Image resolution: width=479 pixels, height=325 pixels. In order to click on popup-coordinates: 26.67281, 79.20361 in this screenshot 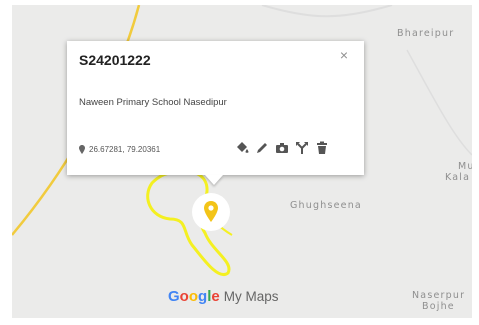, I will do `click(119, 149)`.